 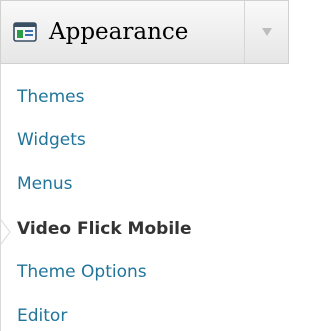 I want to click on current-item-arrow-icon, so click(x=6, y=232).